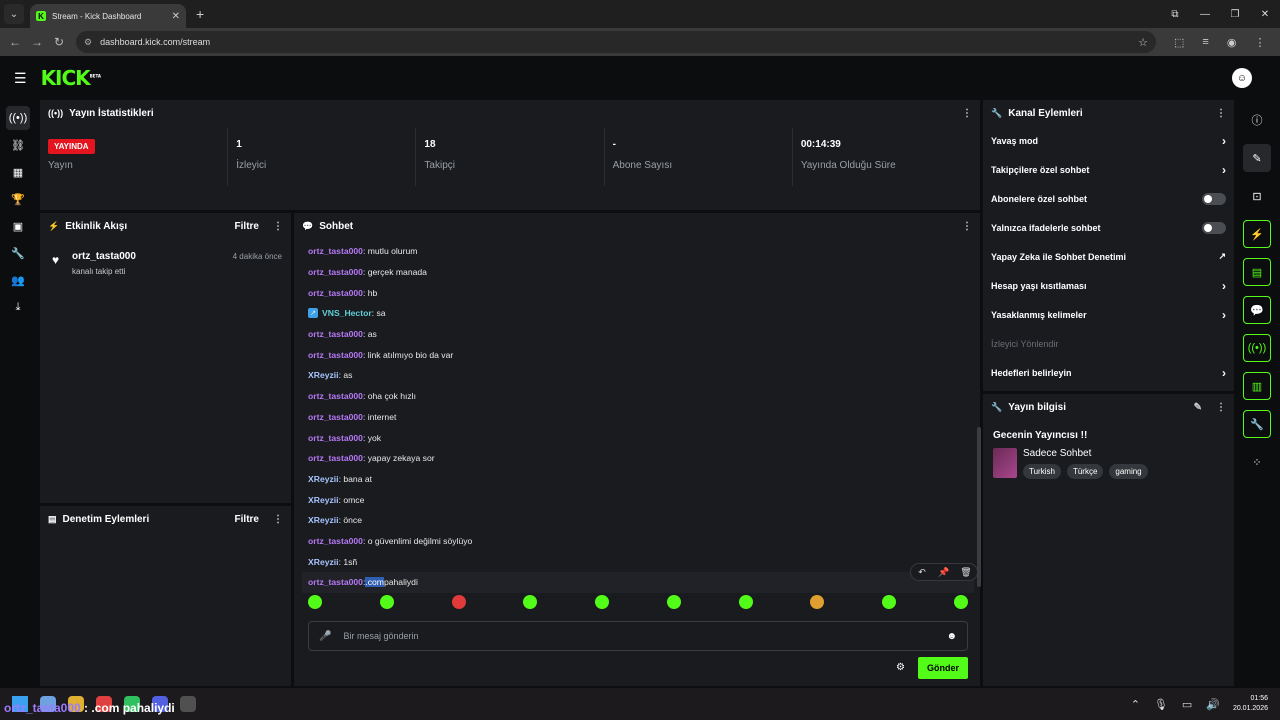 This screenshot has width=1280, height=720. Describe the element at coordinates (638, 520) in the screenshot. I see `chat-message: XReyzii: önce` at that location.